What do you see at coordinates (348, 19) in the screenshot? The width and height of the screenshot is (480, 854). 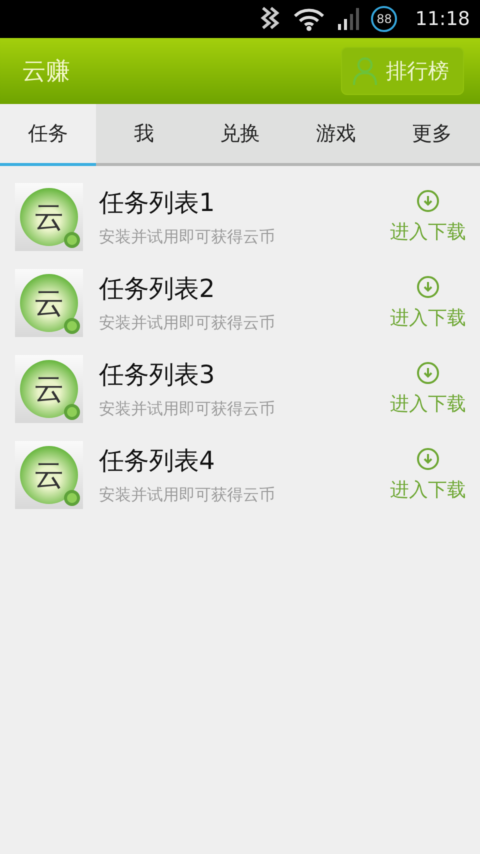 I see `signal-icon` at bounding box center [348, 19].